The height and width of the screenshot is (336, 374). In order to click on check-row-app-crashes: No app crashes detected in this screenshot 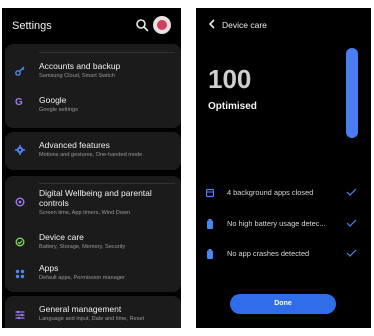, I will do `click(283, 254)`.